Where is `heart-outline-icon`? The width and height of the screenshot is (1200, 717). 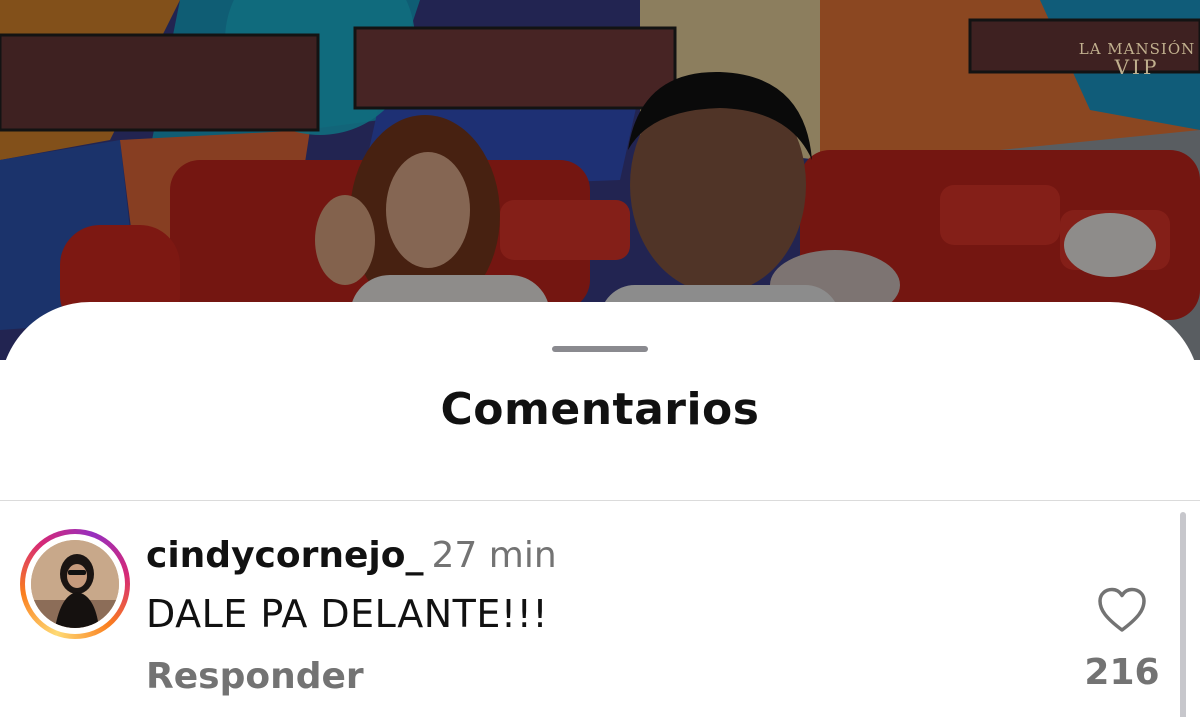
heart-outline-icon is located at coordinates (1122, 609).